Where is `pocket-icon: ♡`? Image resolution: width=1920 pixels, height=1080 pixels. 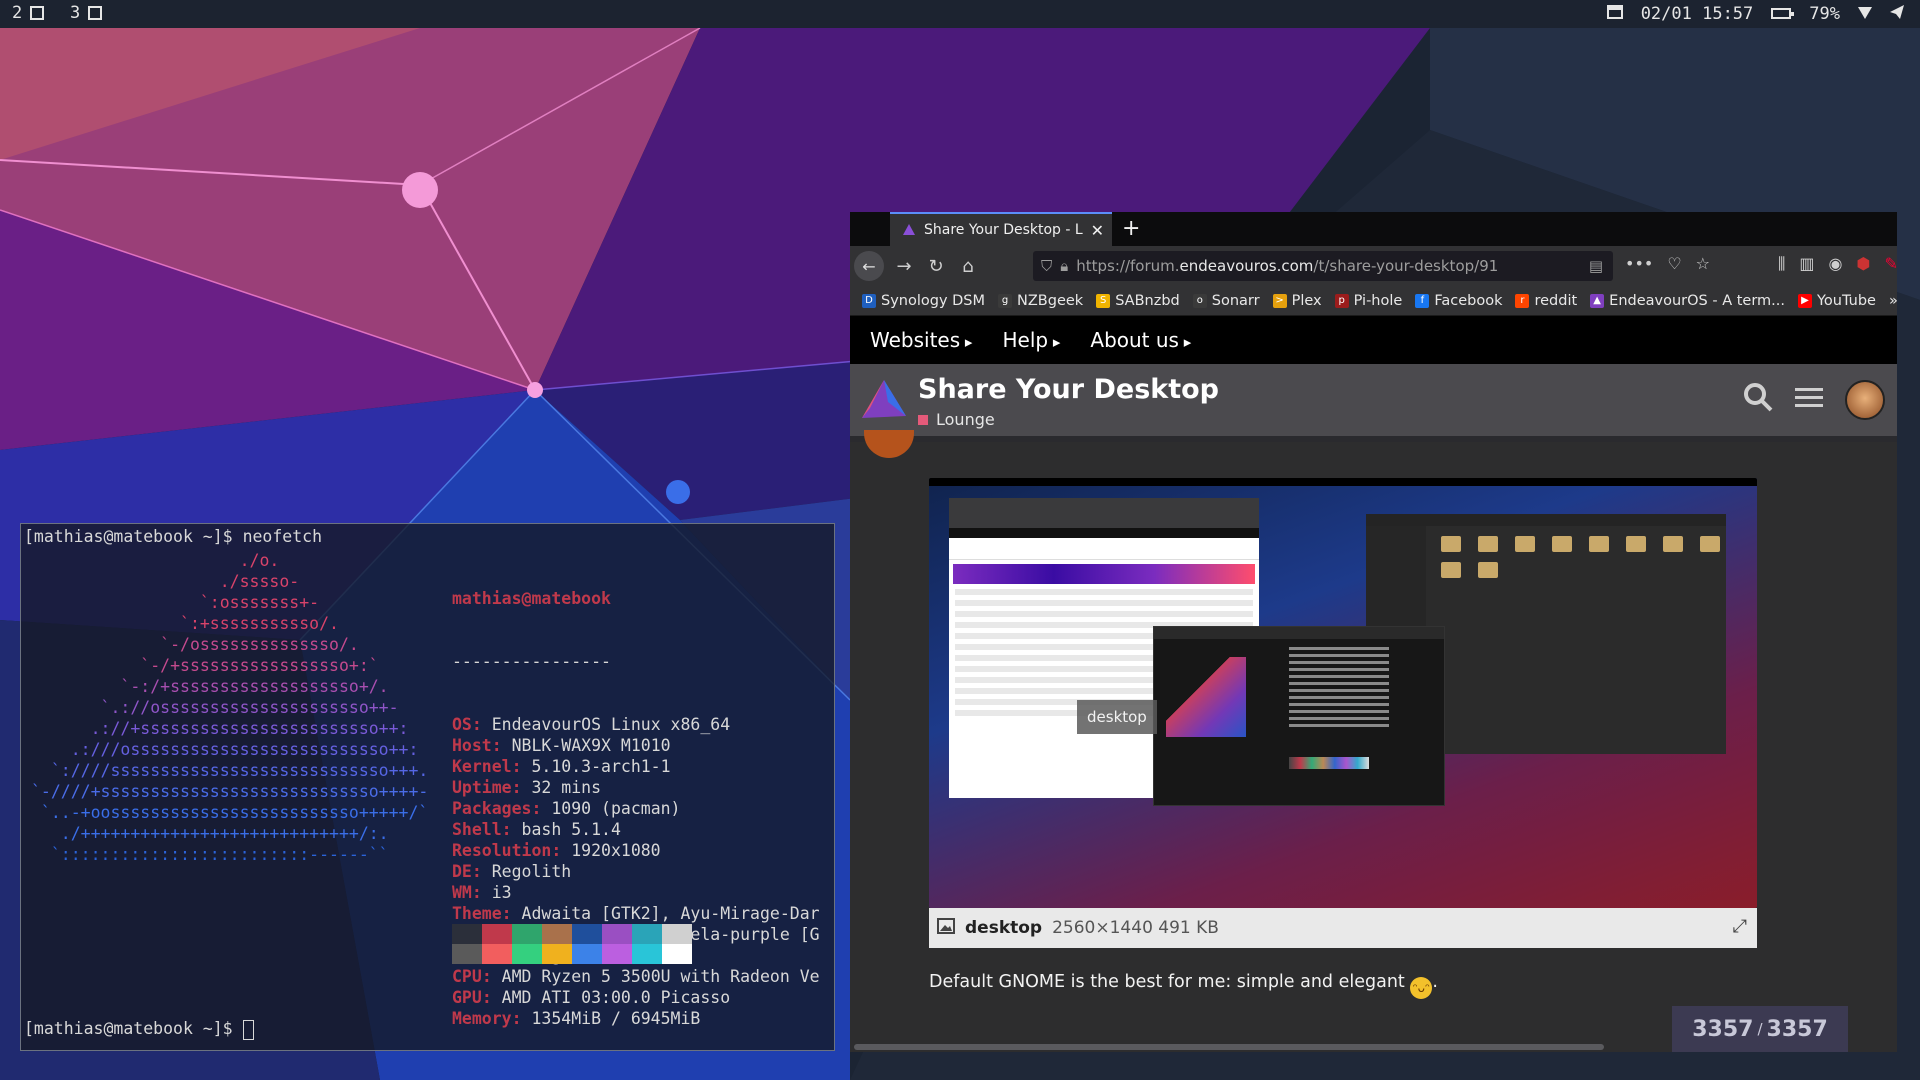
pocket-icon: ♡ is located at coordinates (1674, 264).